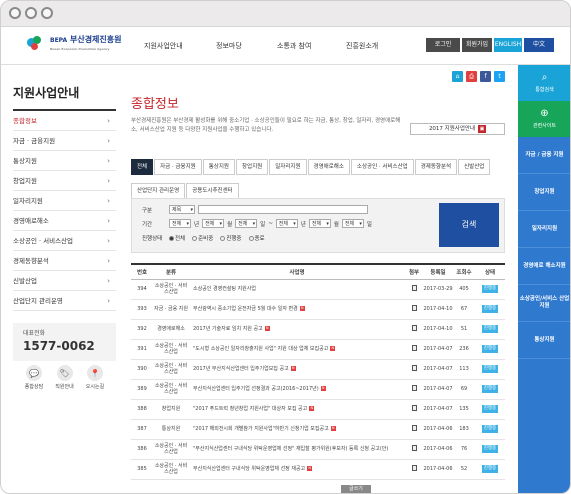 The width and height of the screenshot is (571, 494). I want to click on tab-startup: 창업지원, so click(252, 167).